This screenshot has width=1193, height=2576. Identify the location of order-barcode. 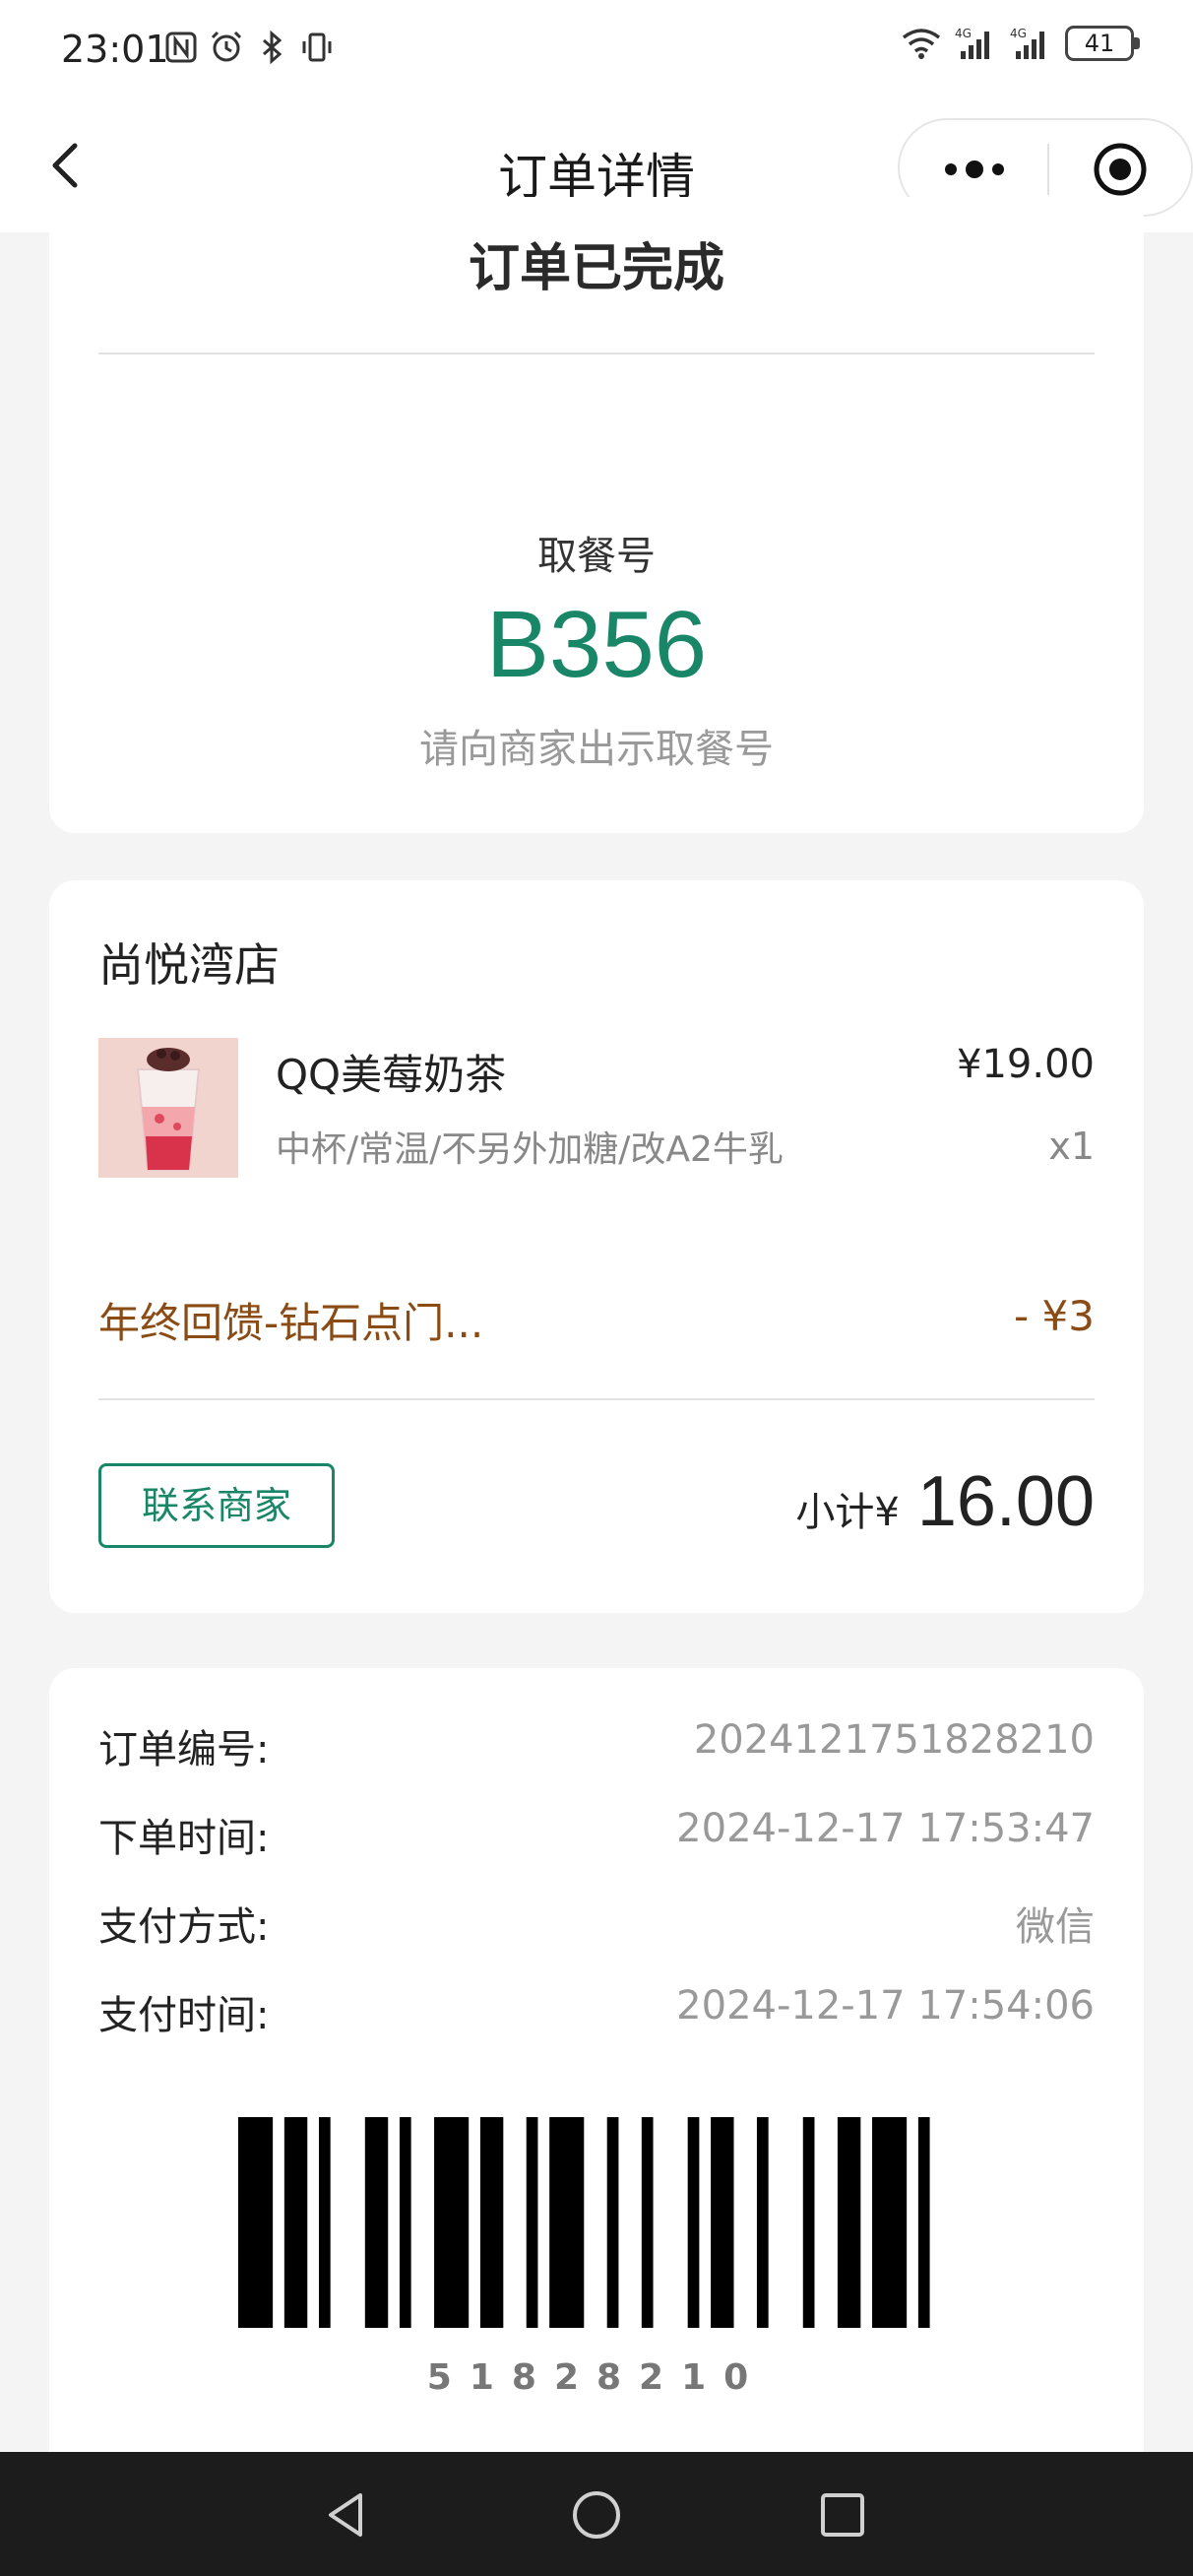
(584, 2222).